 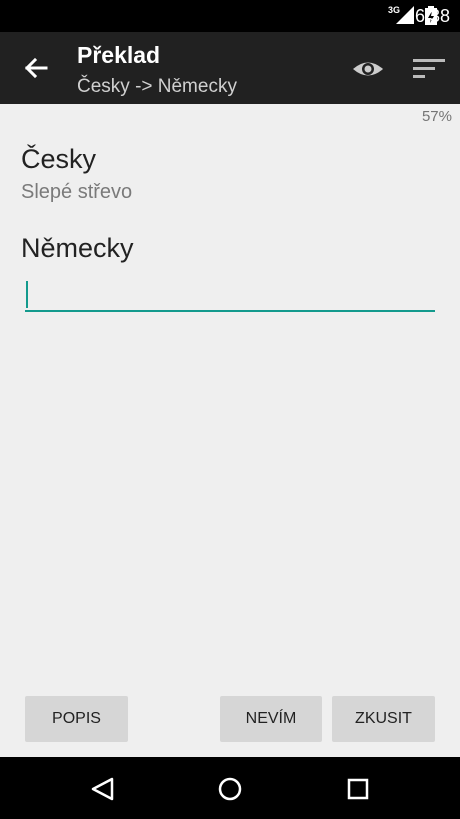 What do you see at coordinates (59, 159) in the screenshot?
I see `source-language-label: Česky` at bounding box center [59, 159].